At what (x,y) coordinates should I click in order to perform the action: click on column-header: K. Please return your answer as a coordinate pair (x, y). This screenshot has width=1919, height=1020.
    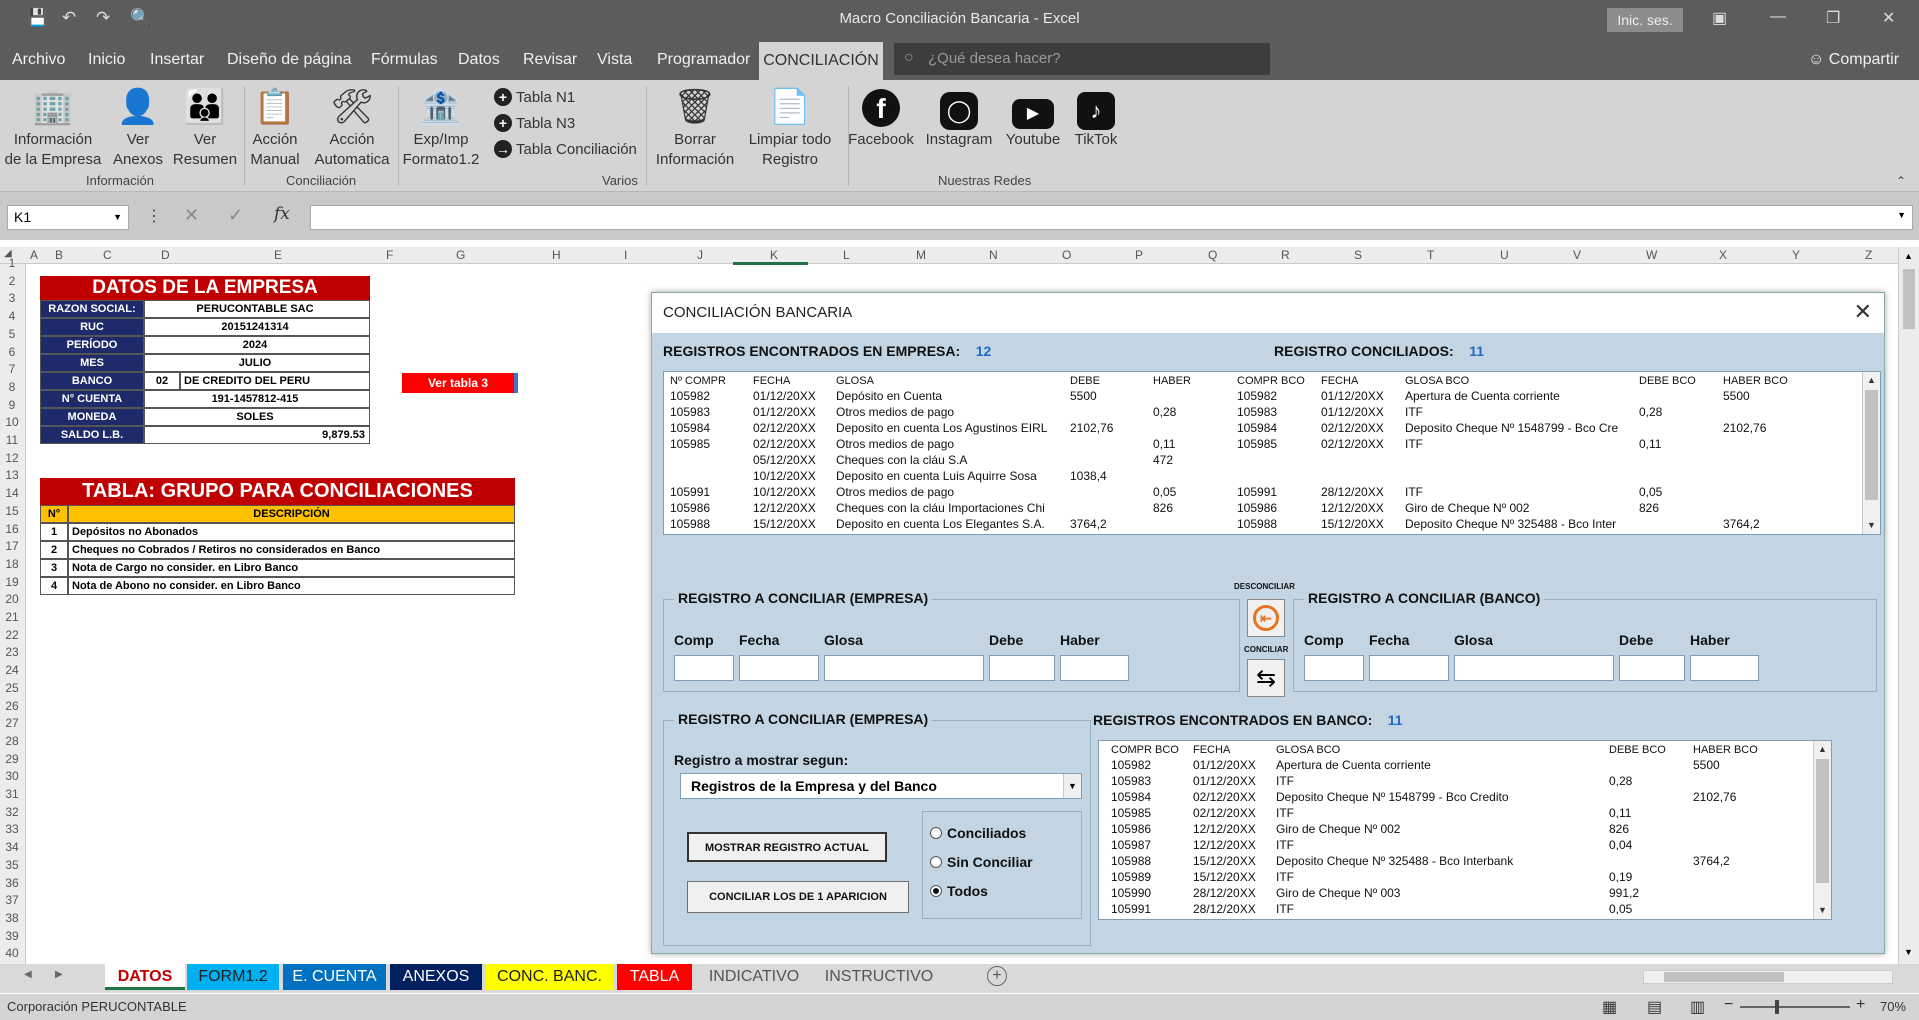
    Looking at the image, I should click on (774, 255).